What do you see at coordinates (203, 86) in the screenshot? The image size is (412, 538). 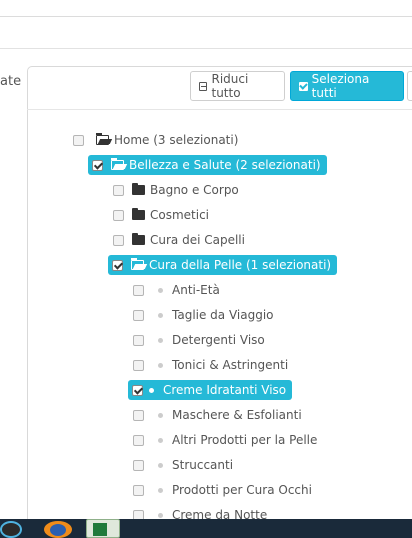 I see `minus-square-icon` at bounding box center [203, 86].